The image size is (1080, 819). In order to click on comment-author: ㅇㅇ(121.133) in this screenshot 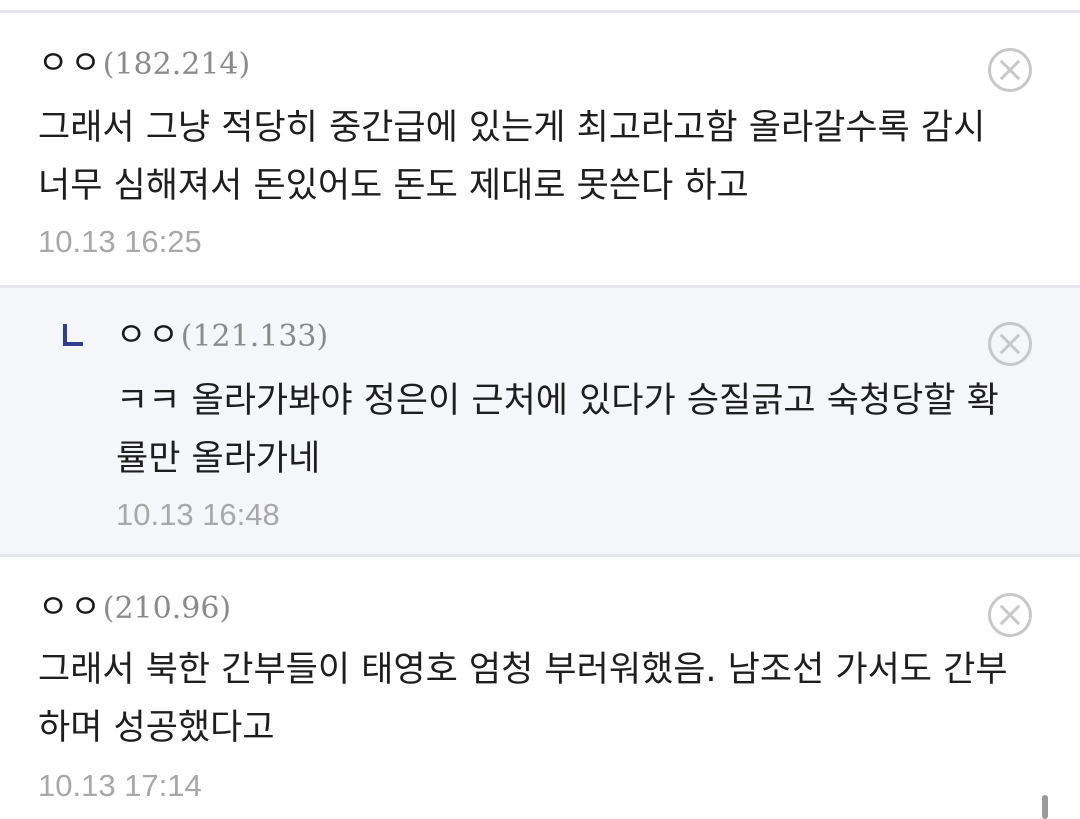, I will do `click(222, 336)`.